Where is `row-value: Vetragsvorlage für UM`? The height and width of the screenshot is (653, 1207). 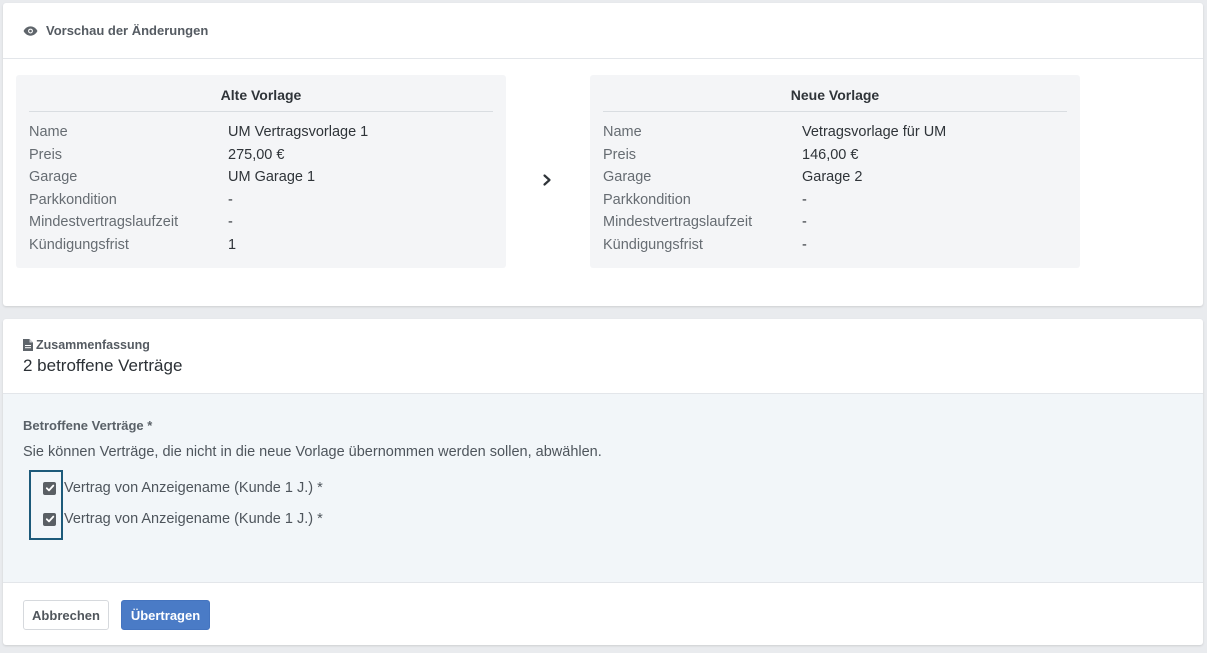 row-value: Vetragsvorlage für UM is located at coordinates (874, 132).